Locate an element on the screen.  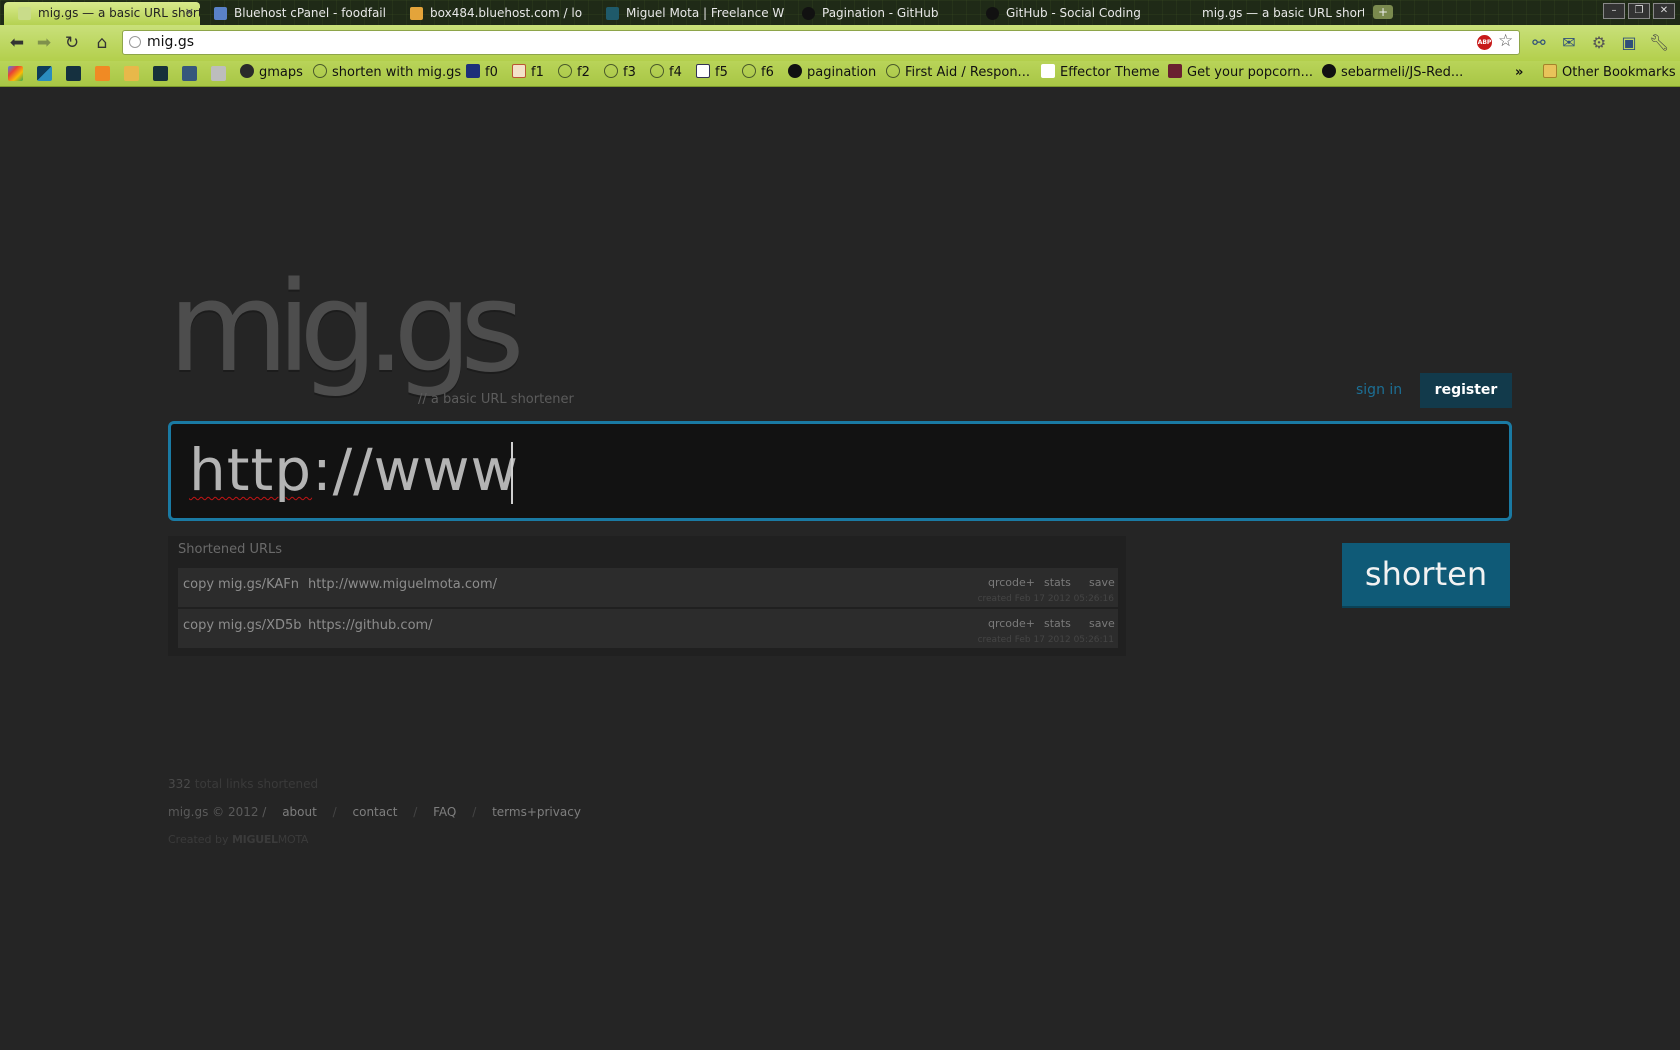
tab-title: GitHub - Social Coding is located at coordinates (1073, 13).